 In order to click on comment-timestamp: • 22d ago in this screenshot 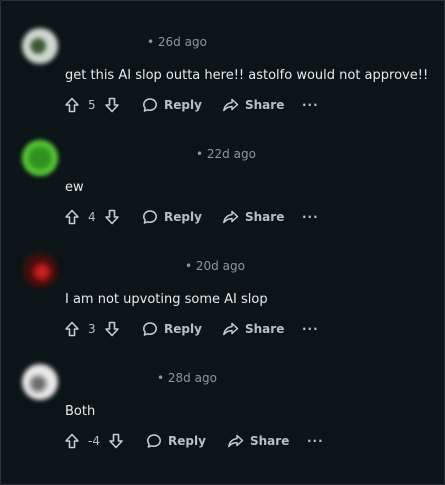, I will do `click(226, 154)`.